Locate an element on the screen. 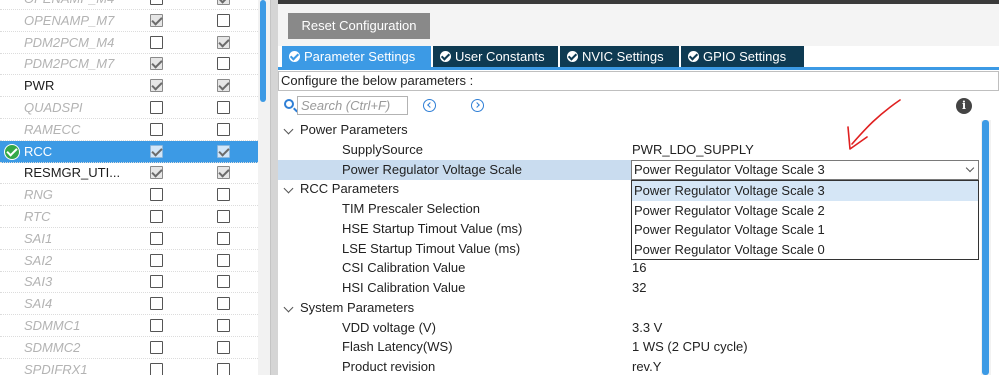  voltage-scale-option: Power Regulator Voltage Scale 3 is located at coordinates (805, 191).